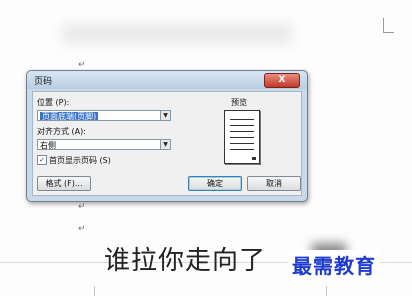  Describe the element at coordinates (167, 80) in the screenshot. I see `dialog-titlebar: 页码 X` at that location.